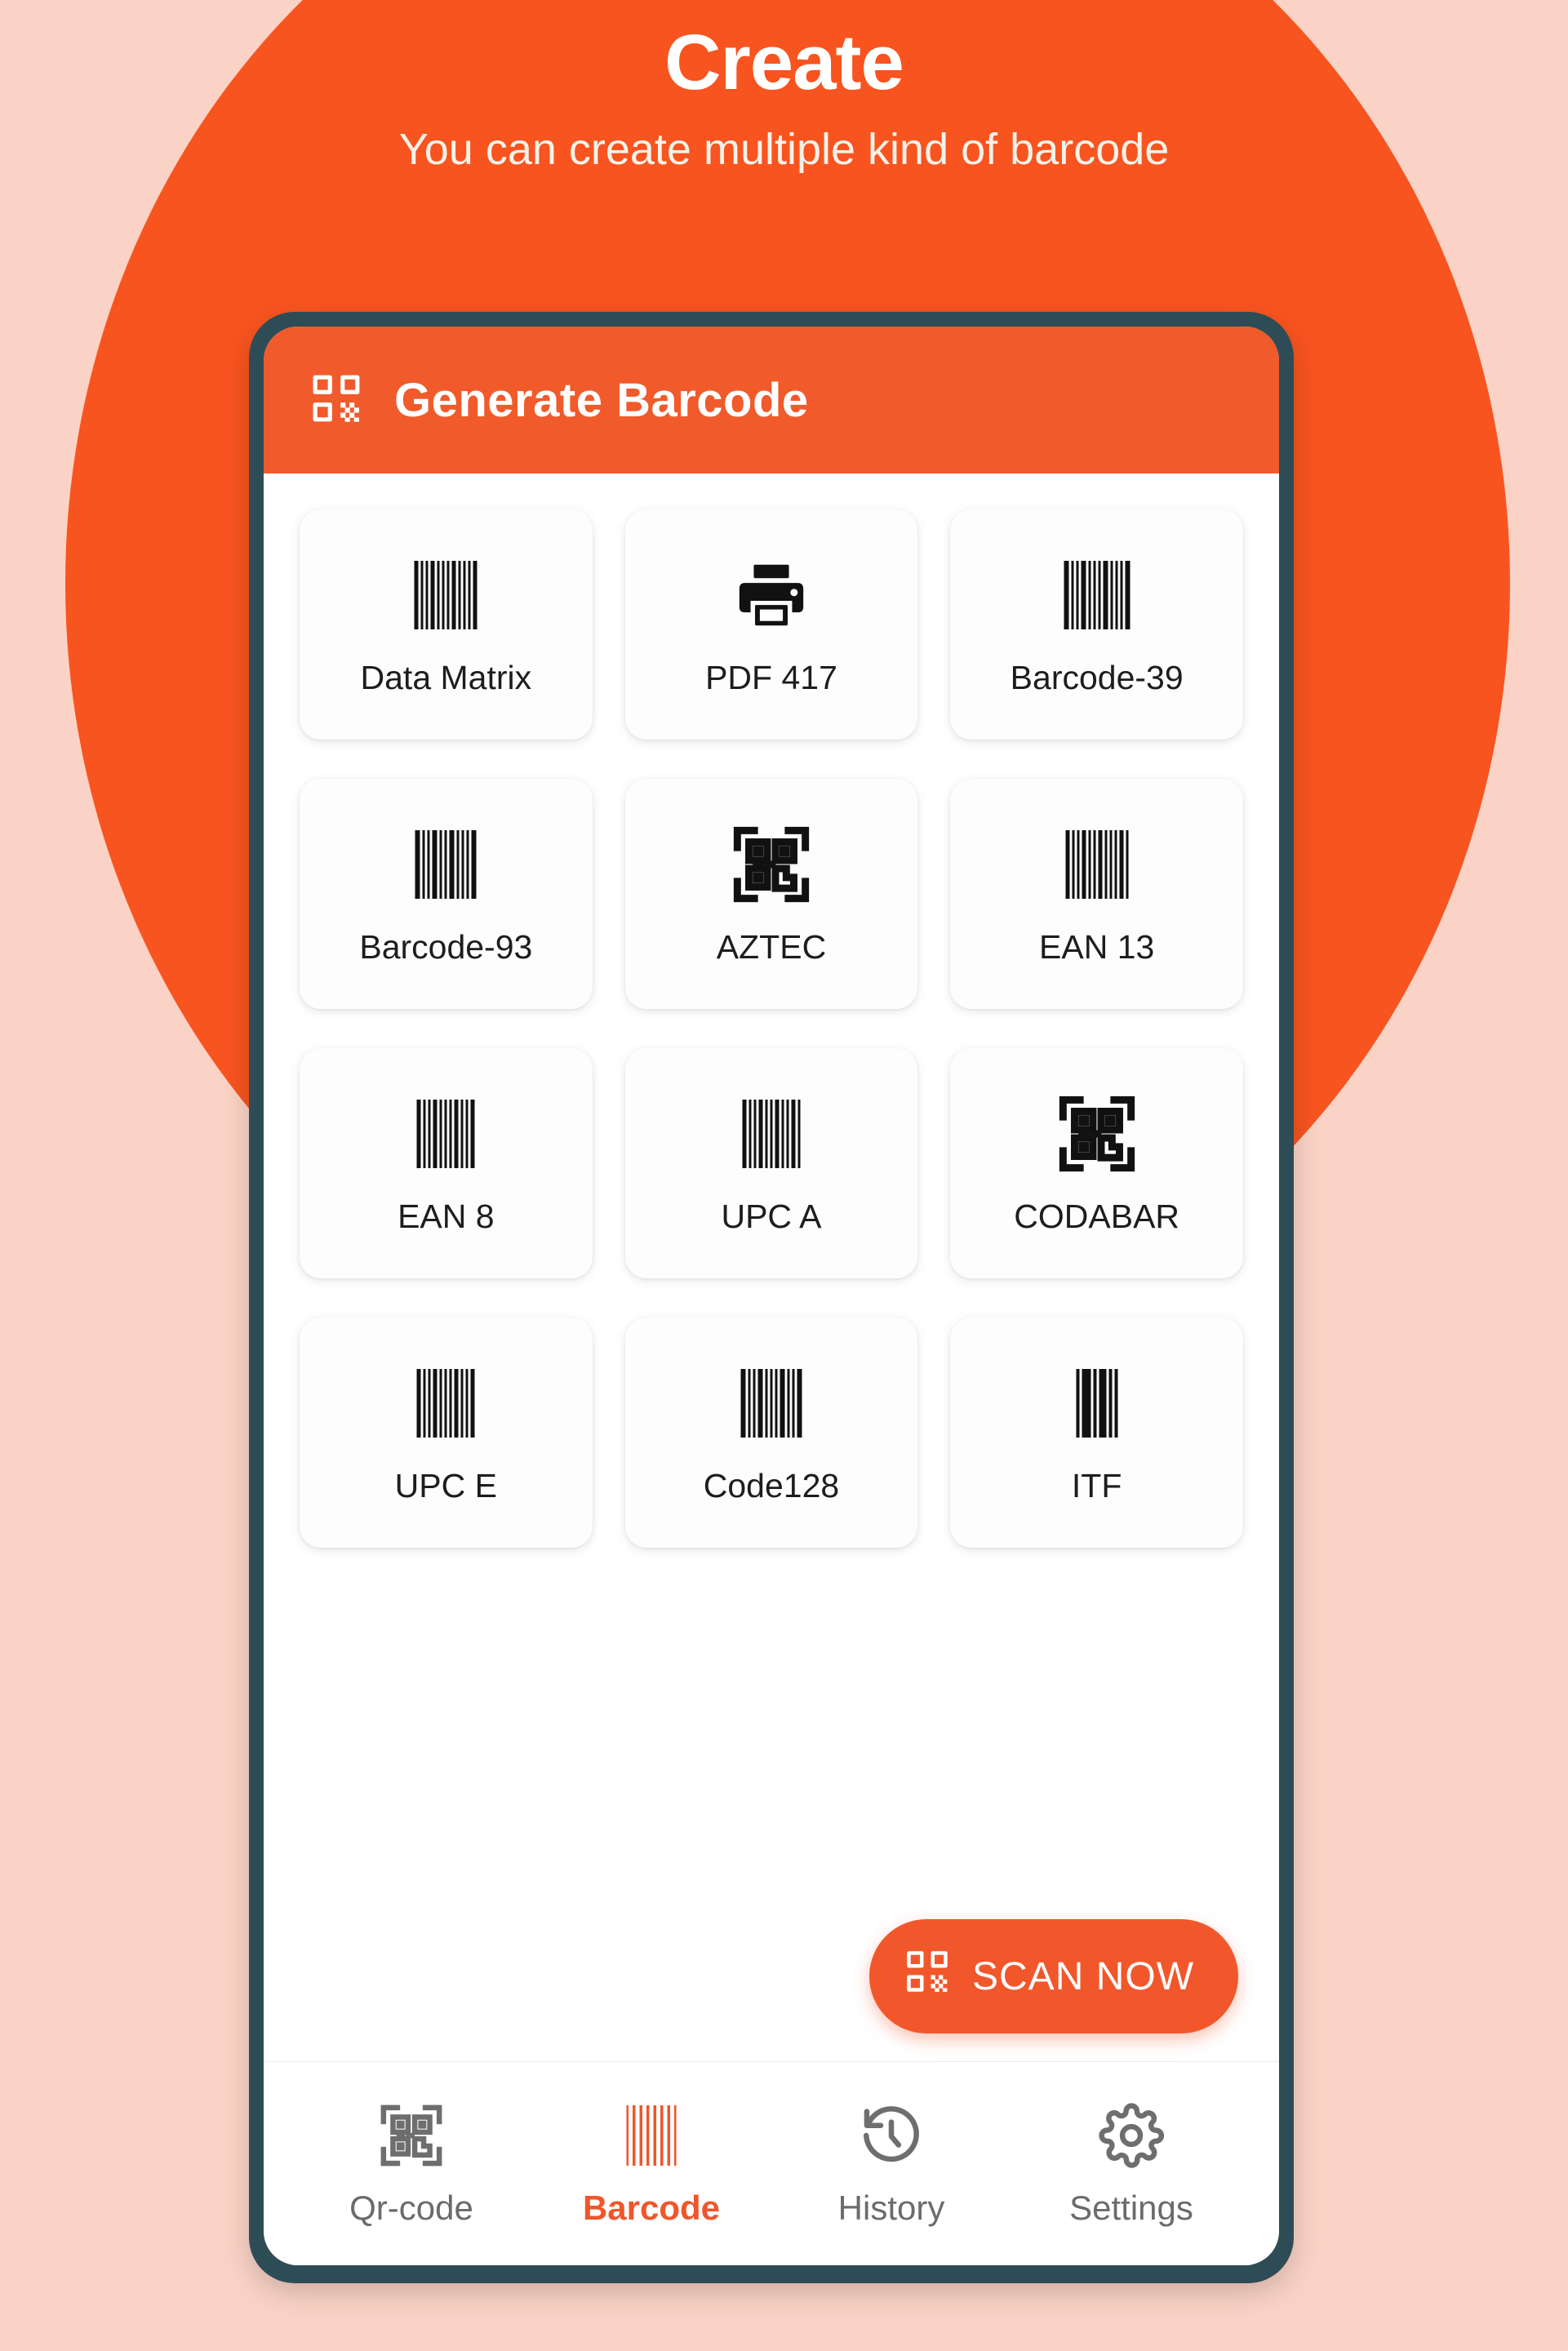 This screenshot has height=2351, width=1568. What do you see at coordinates (1083, 1976) in the screenshot?
I see `scan-now-label: SCAN NOW` at bounding box center [1083, 1976].